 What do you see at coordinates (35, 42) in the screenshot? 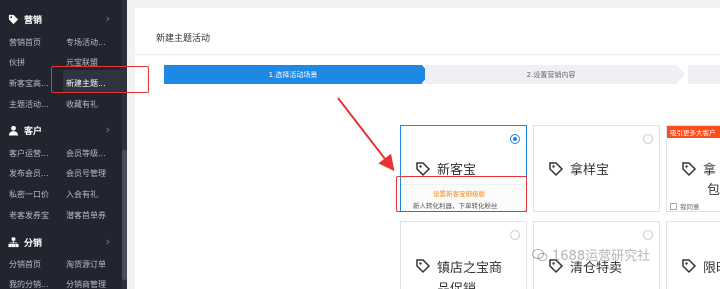
I see `sidebar-item: 营销首页` at bounding box center [35, 42].